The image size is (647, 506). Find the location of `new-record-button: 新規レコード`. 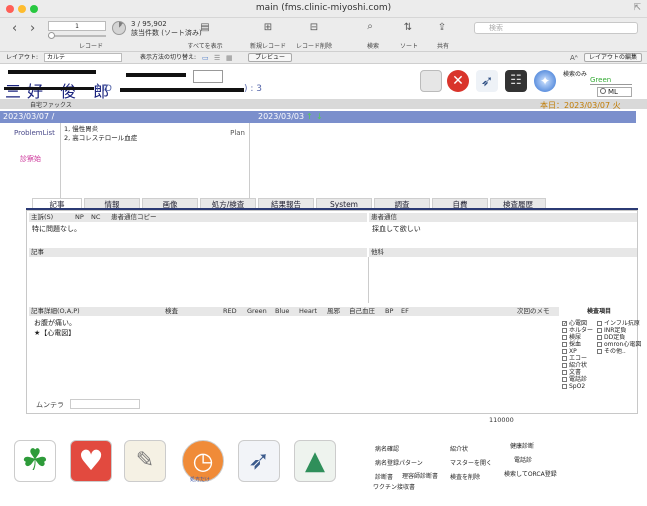

new-record-button: 新規レコード is located at coordinates (268, 45).